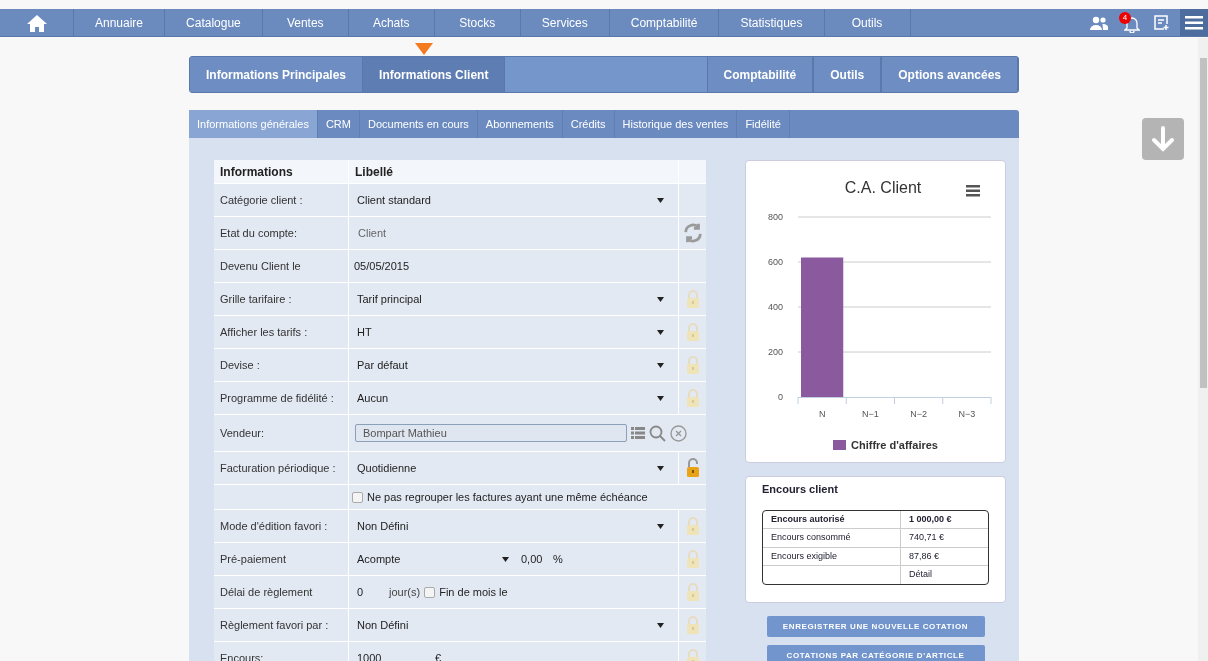  What do you see at coordinates (253, 559) in the screenshot?
I see `field-label: Pré-paiement` at bounding box center [253, 559].